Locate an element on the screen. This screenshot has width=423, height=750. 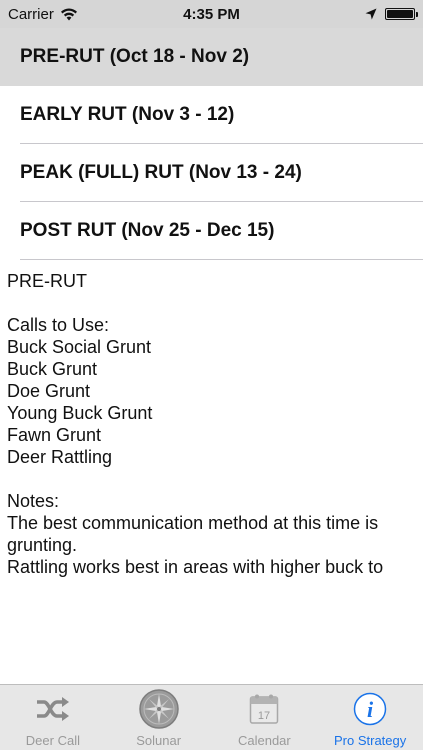
svg-text: i is located at coordinates (370, 709).